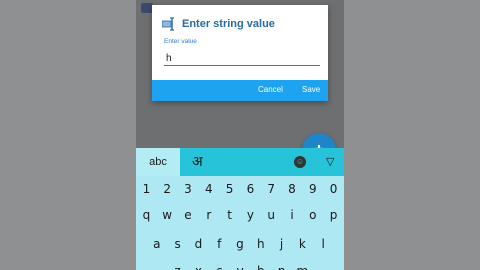  I want to click on keyboard-row-bottom-letters: z x c v b n m, so click(240, 265).